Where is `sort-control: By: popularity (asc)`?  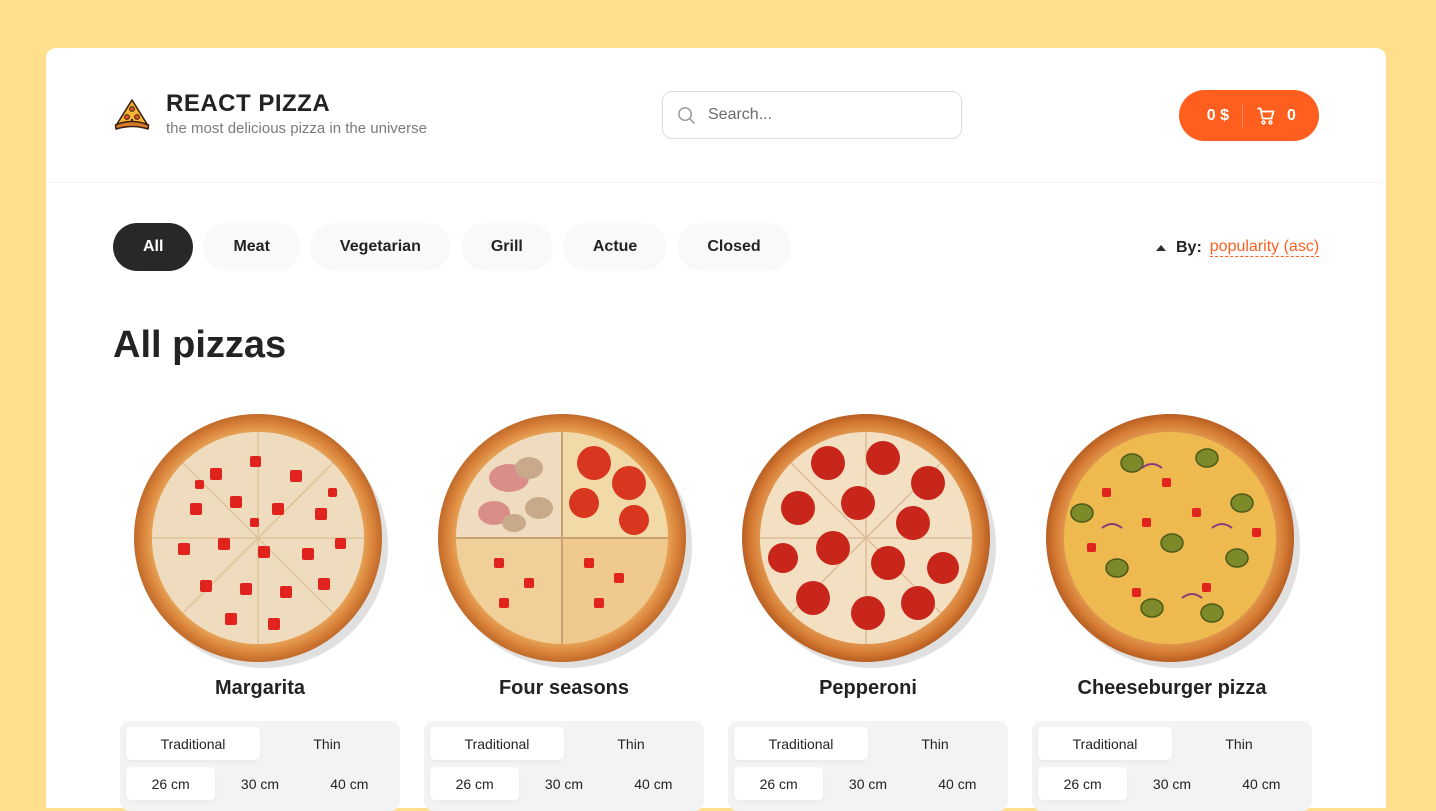
sort-control: By: popularity (asc) is located at coordinates (1238, 247).